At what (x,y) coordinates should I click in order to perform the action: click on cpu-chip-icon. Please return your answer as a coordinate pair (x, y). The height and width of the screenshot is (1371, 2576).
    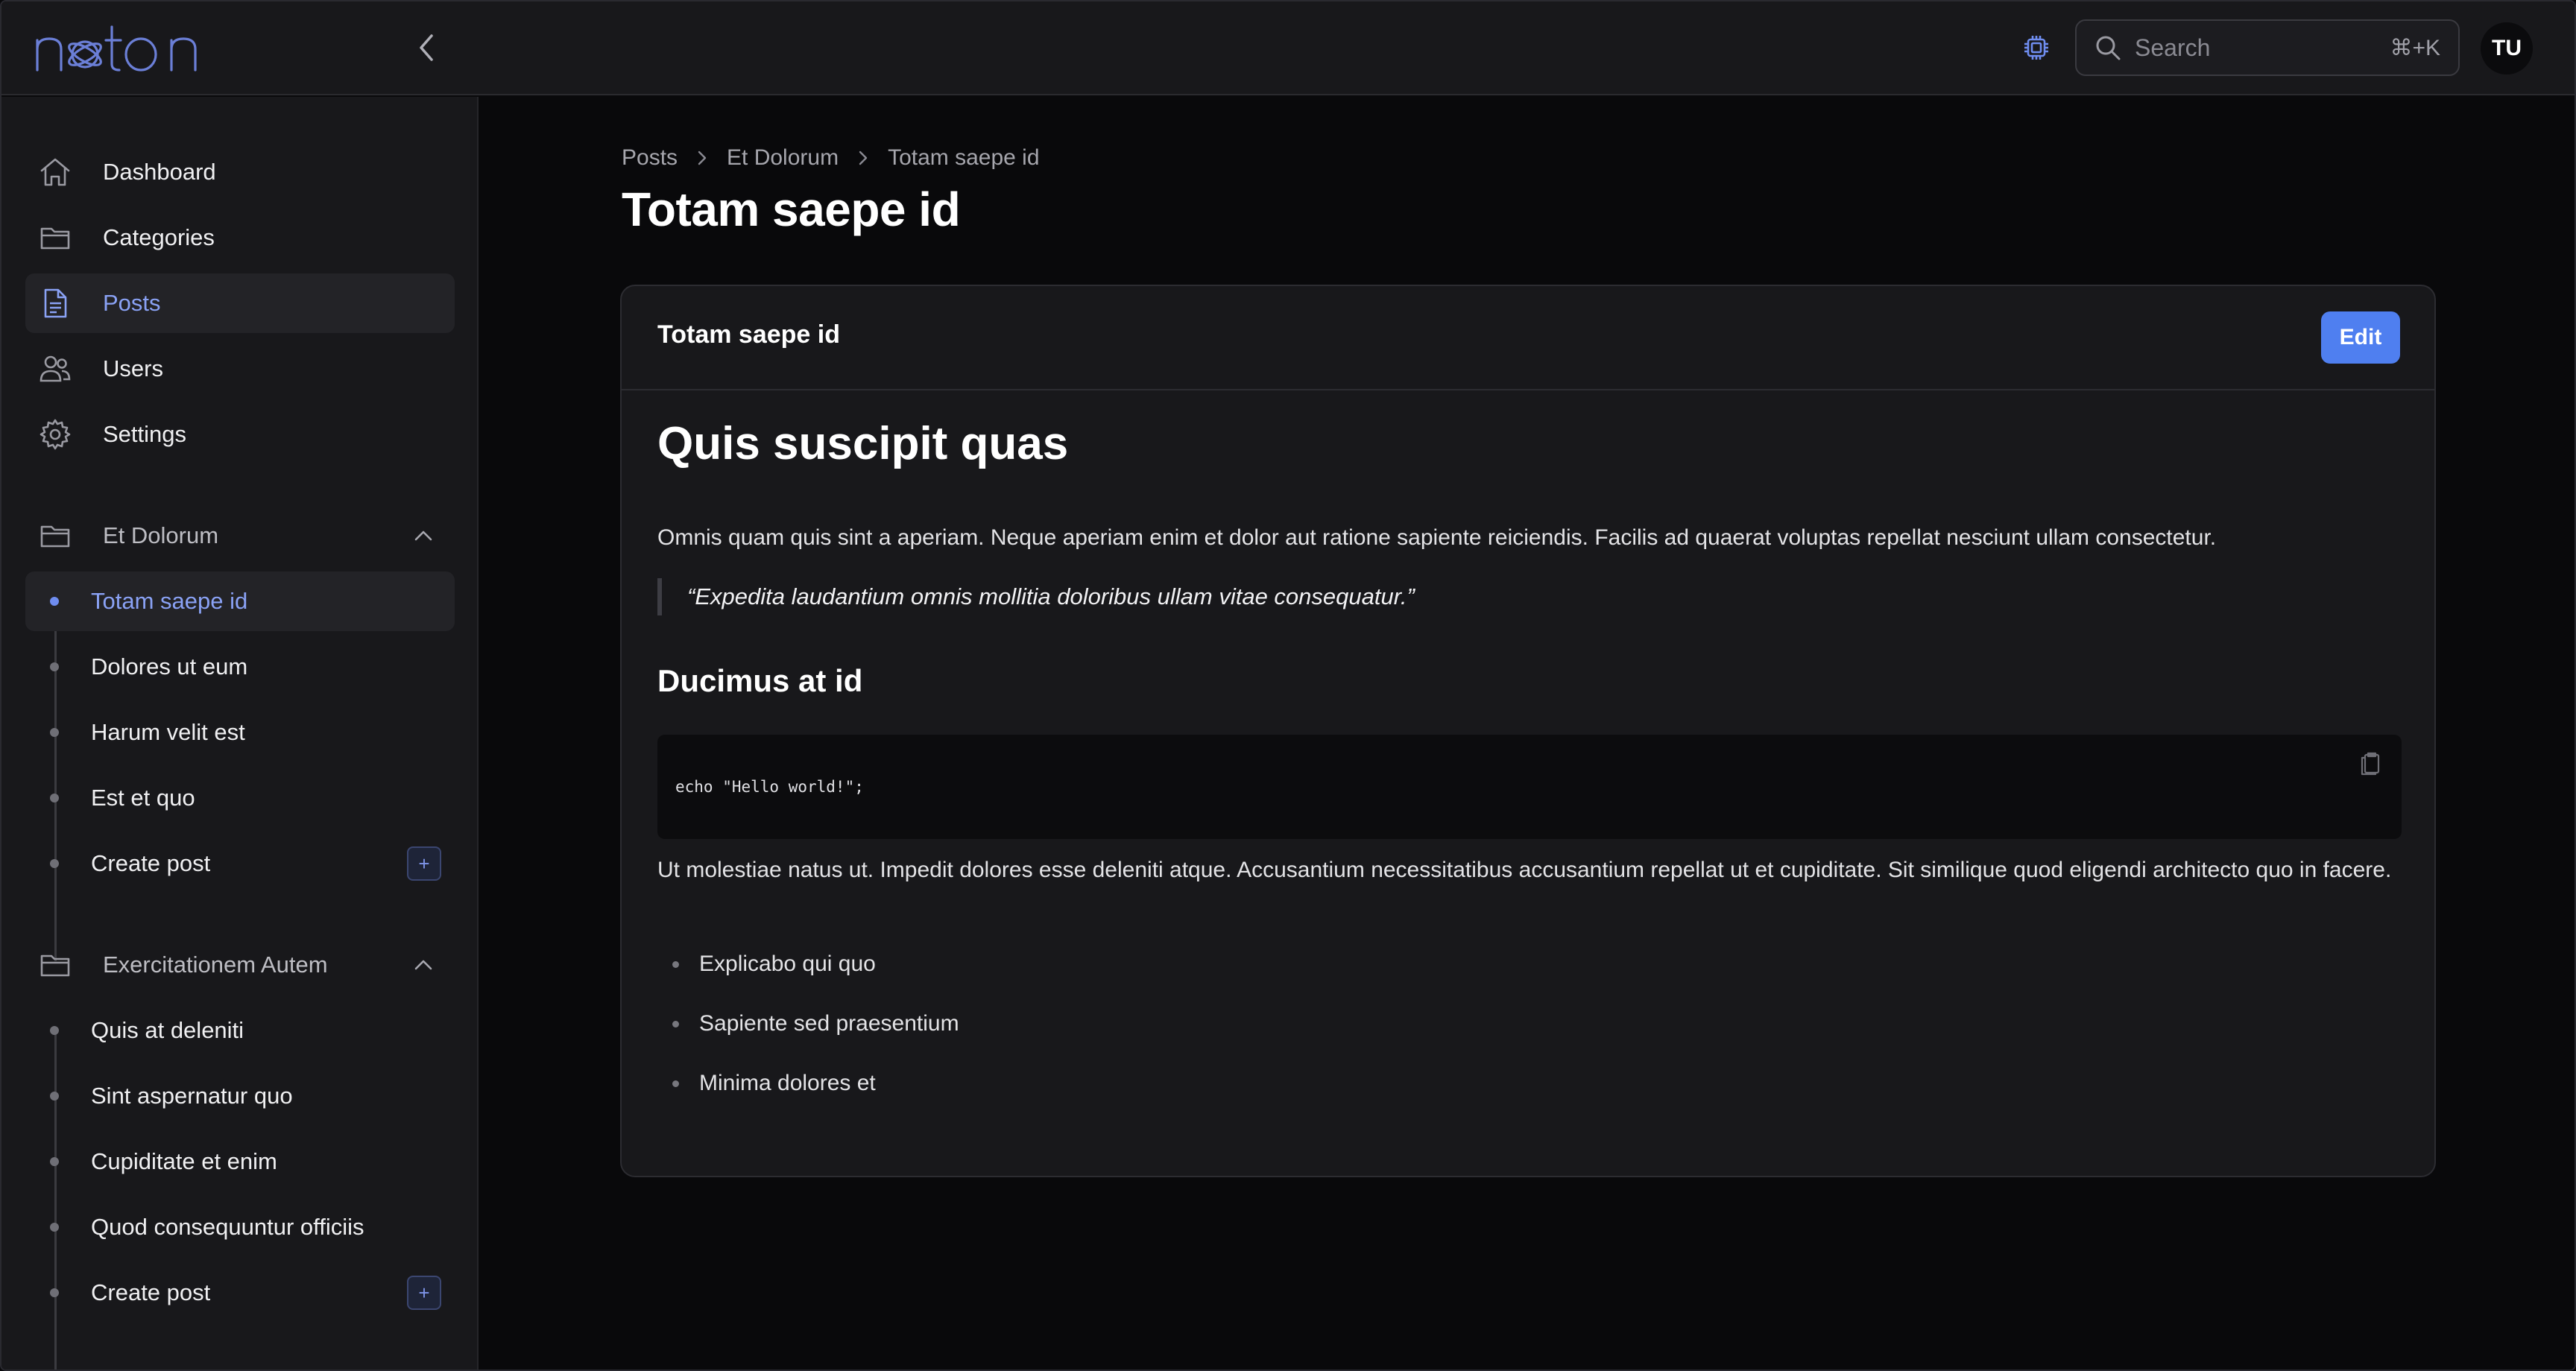
    Looking at the image, I should click on (2036, 48).